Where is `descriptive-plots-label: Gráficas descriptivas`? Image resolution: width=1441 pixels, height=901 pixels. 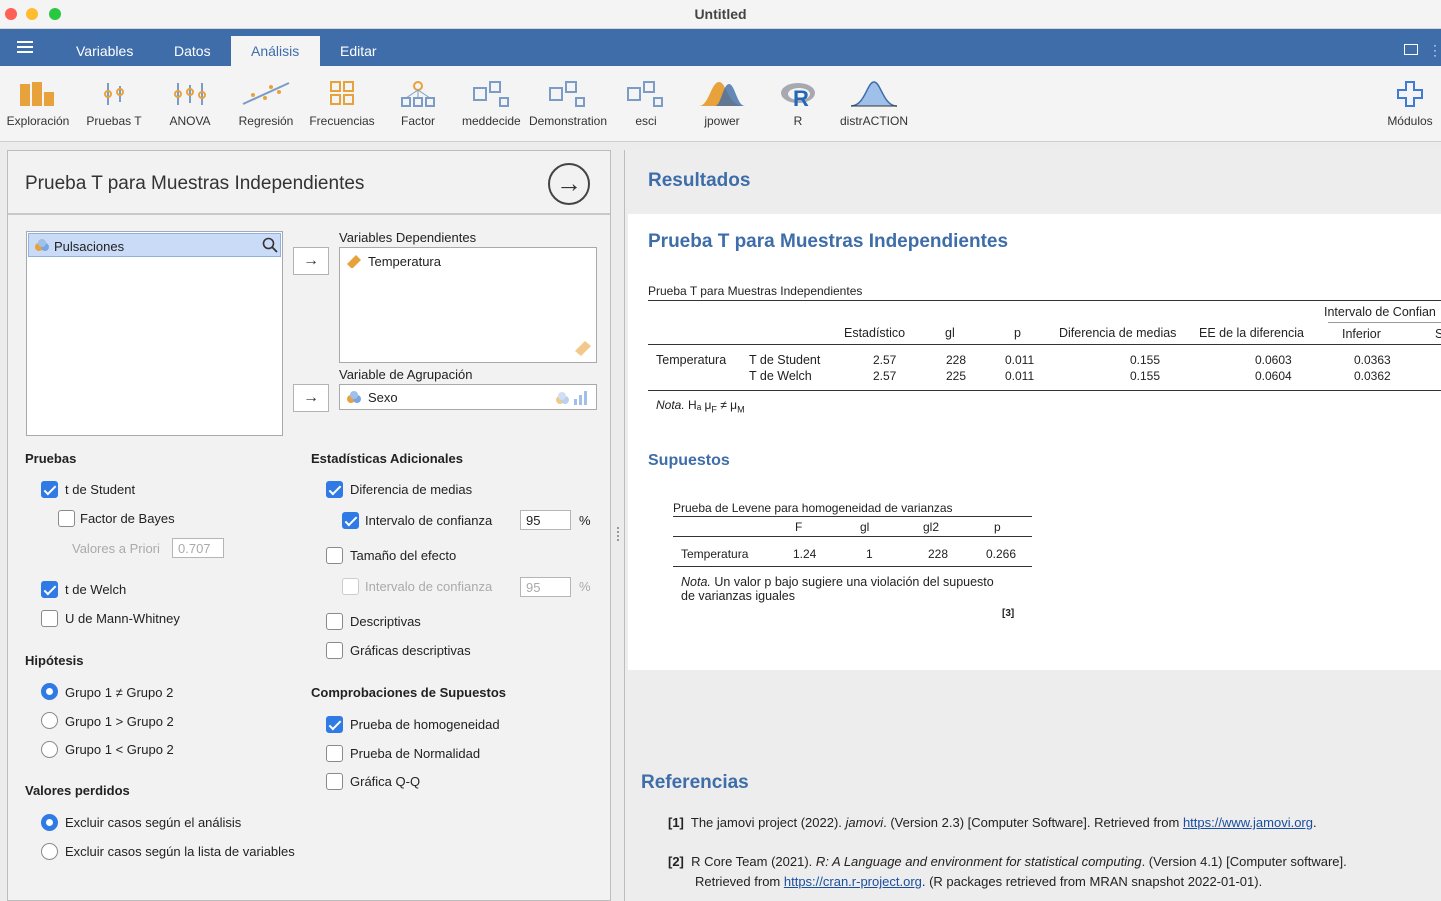 descriptive-plots-label: Gráficas descriptivas is located at coordinates (410, 650).